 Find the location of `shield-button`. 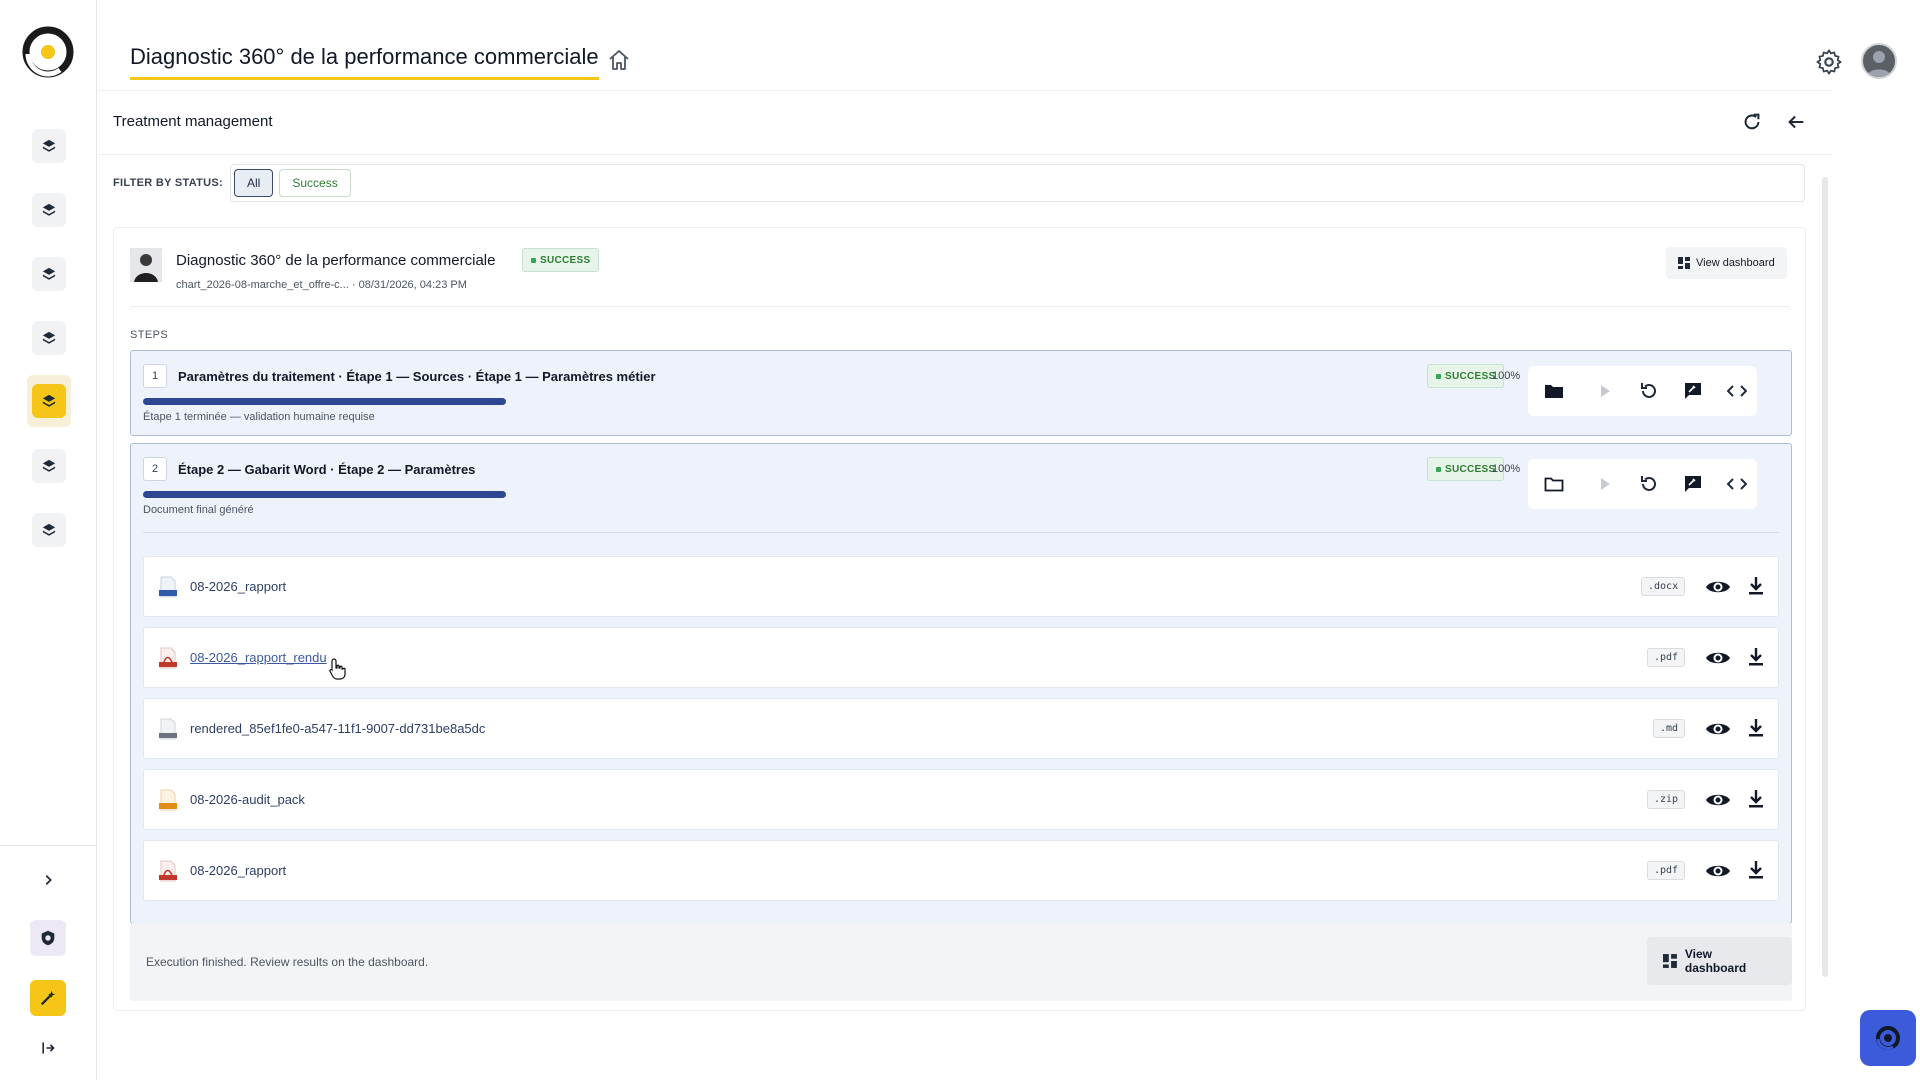

shield-button is located at coordinates (48, 938).